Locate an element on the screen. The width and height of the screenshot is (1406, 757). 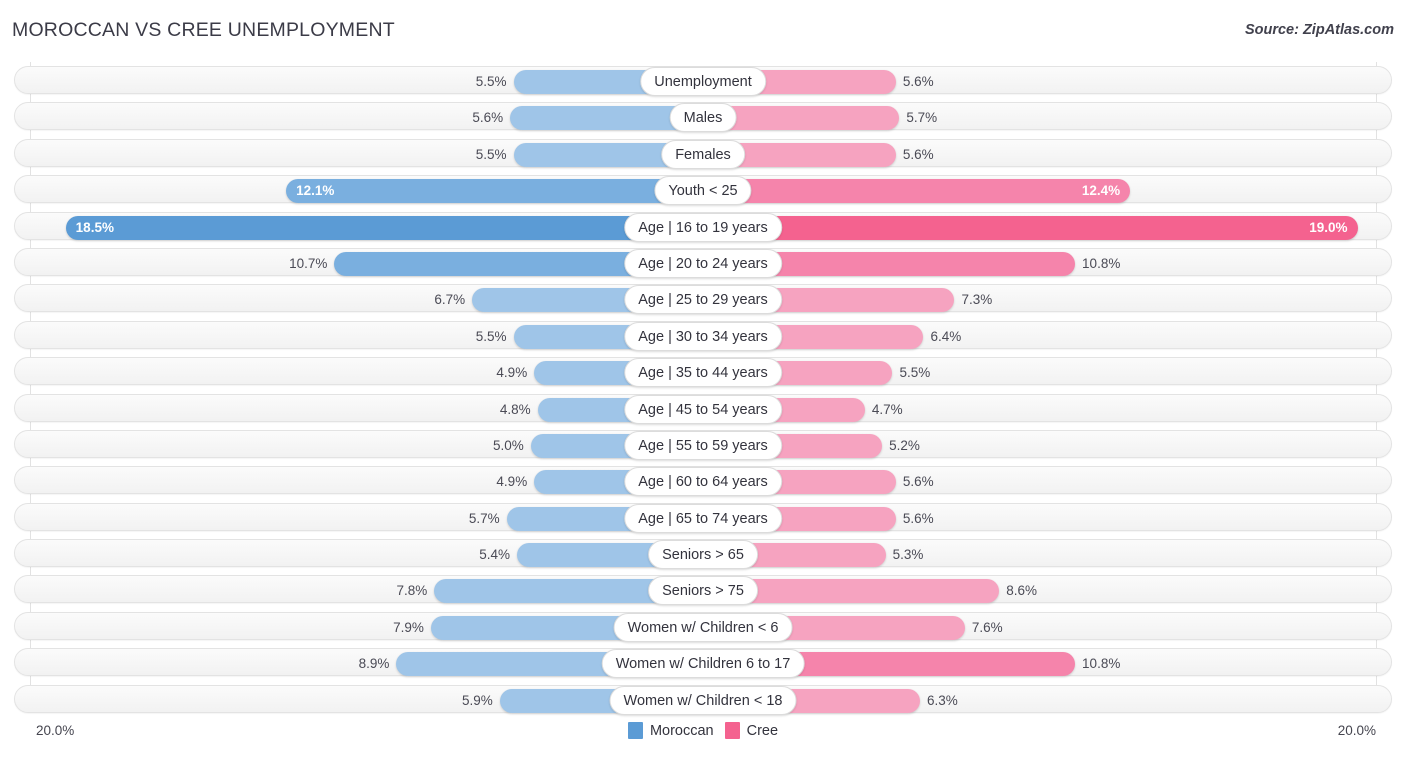
legend-swatch-moroccan is located at coordinates (635, 730).